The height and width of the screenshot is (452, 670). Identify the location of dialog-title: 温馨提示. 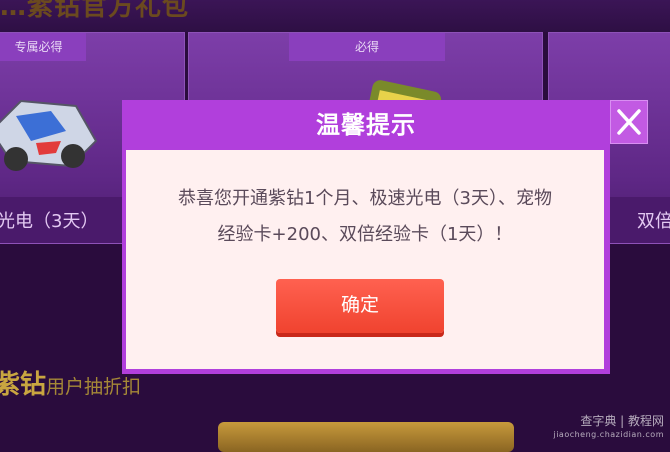
(366, 125).